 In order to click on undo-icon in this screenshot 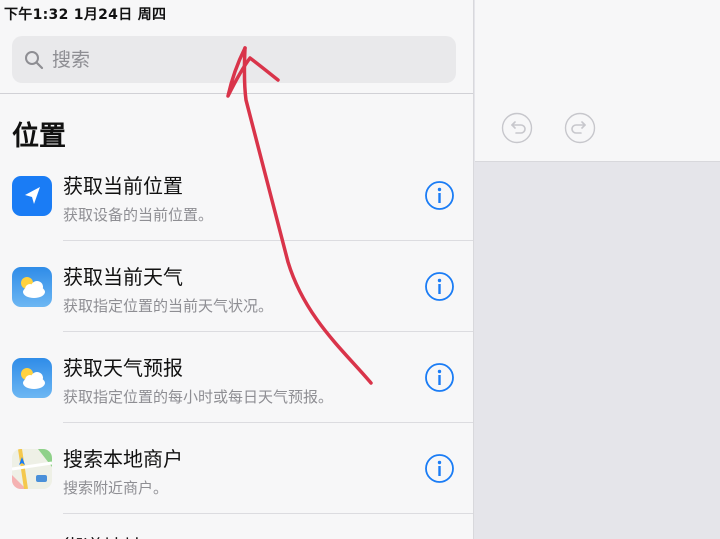, I will do `click(517, 128)`.